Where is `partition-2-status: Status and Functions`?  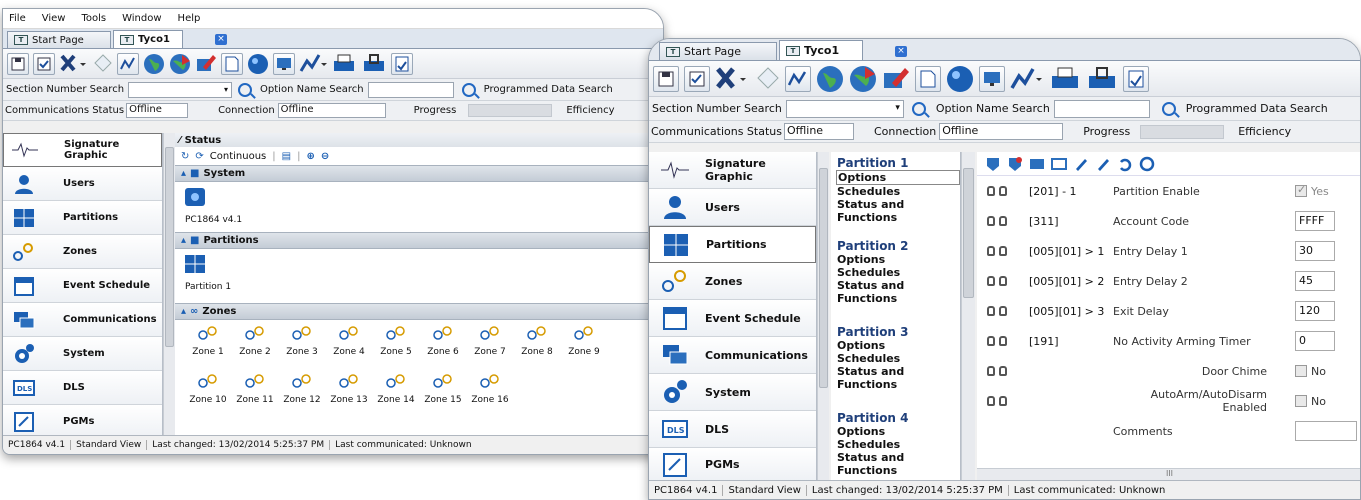 partition-2-status: Status and Functions is located at coordinates (898, 292).